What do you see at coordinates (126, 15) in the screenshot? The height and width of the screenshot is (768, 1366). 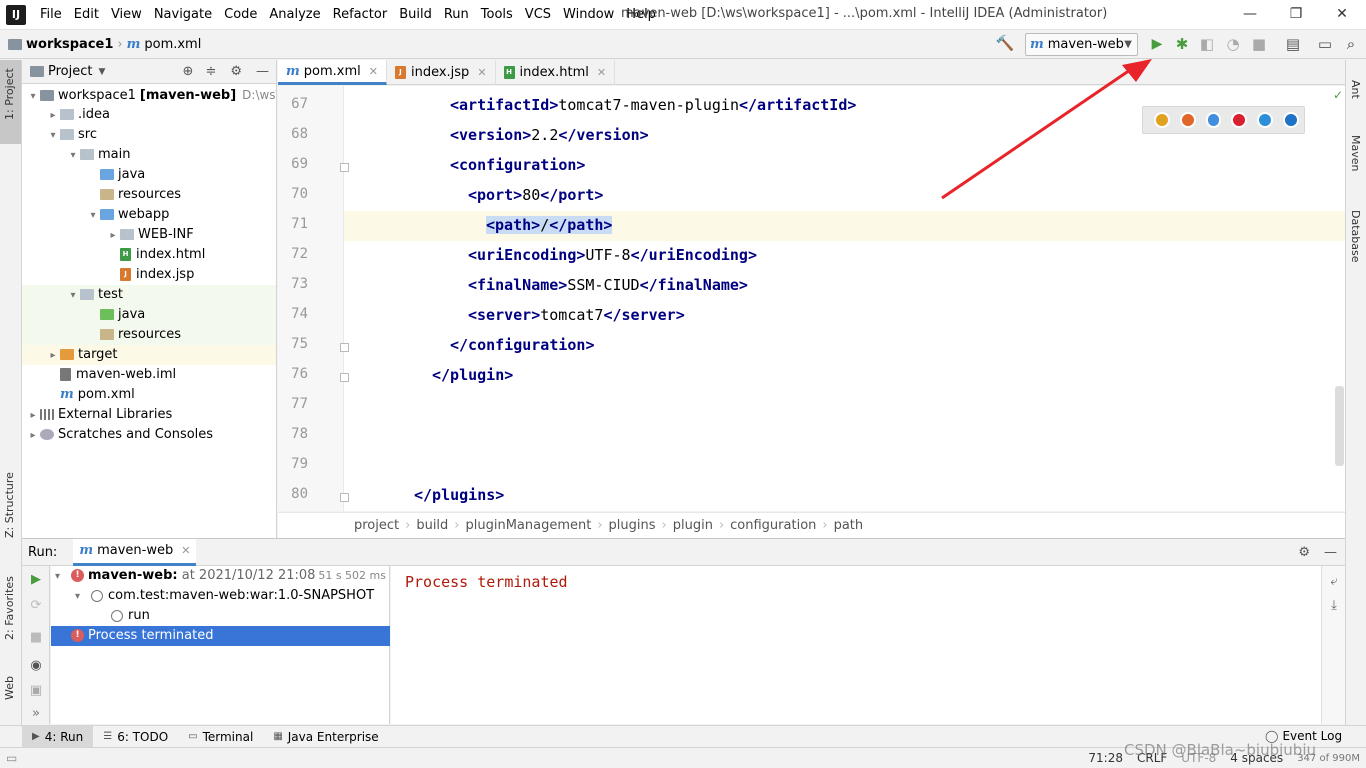 I see `menu-view: View` at bounding box center [126, 15].